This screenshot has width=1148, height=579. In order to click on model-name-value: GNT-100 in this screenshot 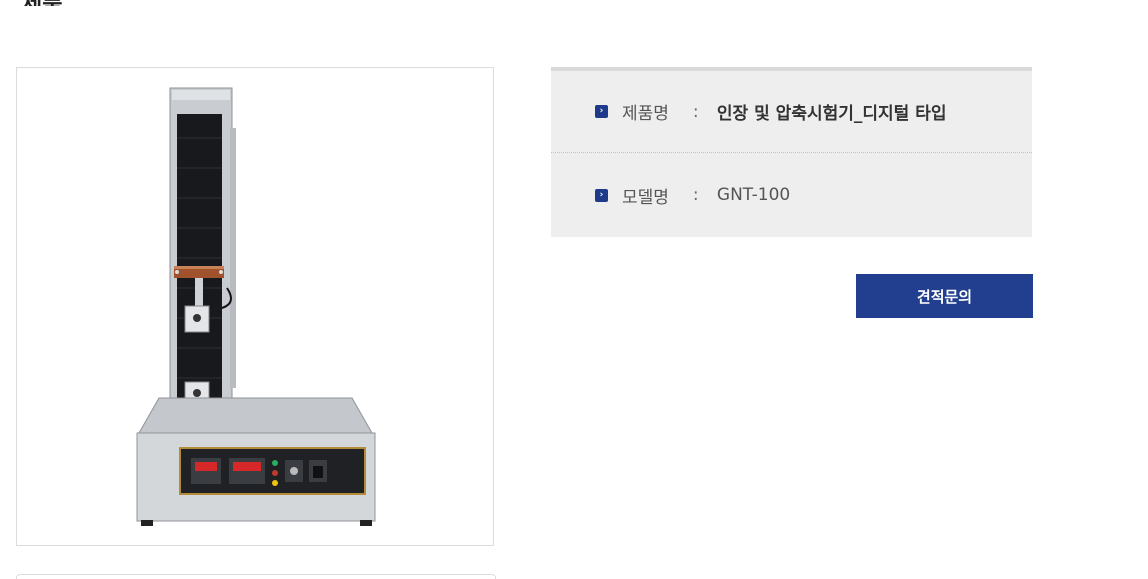, I will do `click(753, 195)`.